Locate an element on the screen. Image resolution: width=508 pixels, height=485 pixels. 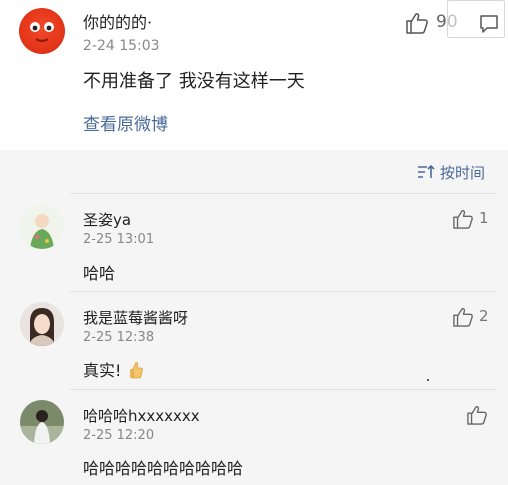
comment-author-name: 哈哈哈hxxxxxxx is located at coordinates (141, 415).